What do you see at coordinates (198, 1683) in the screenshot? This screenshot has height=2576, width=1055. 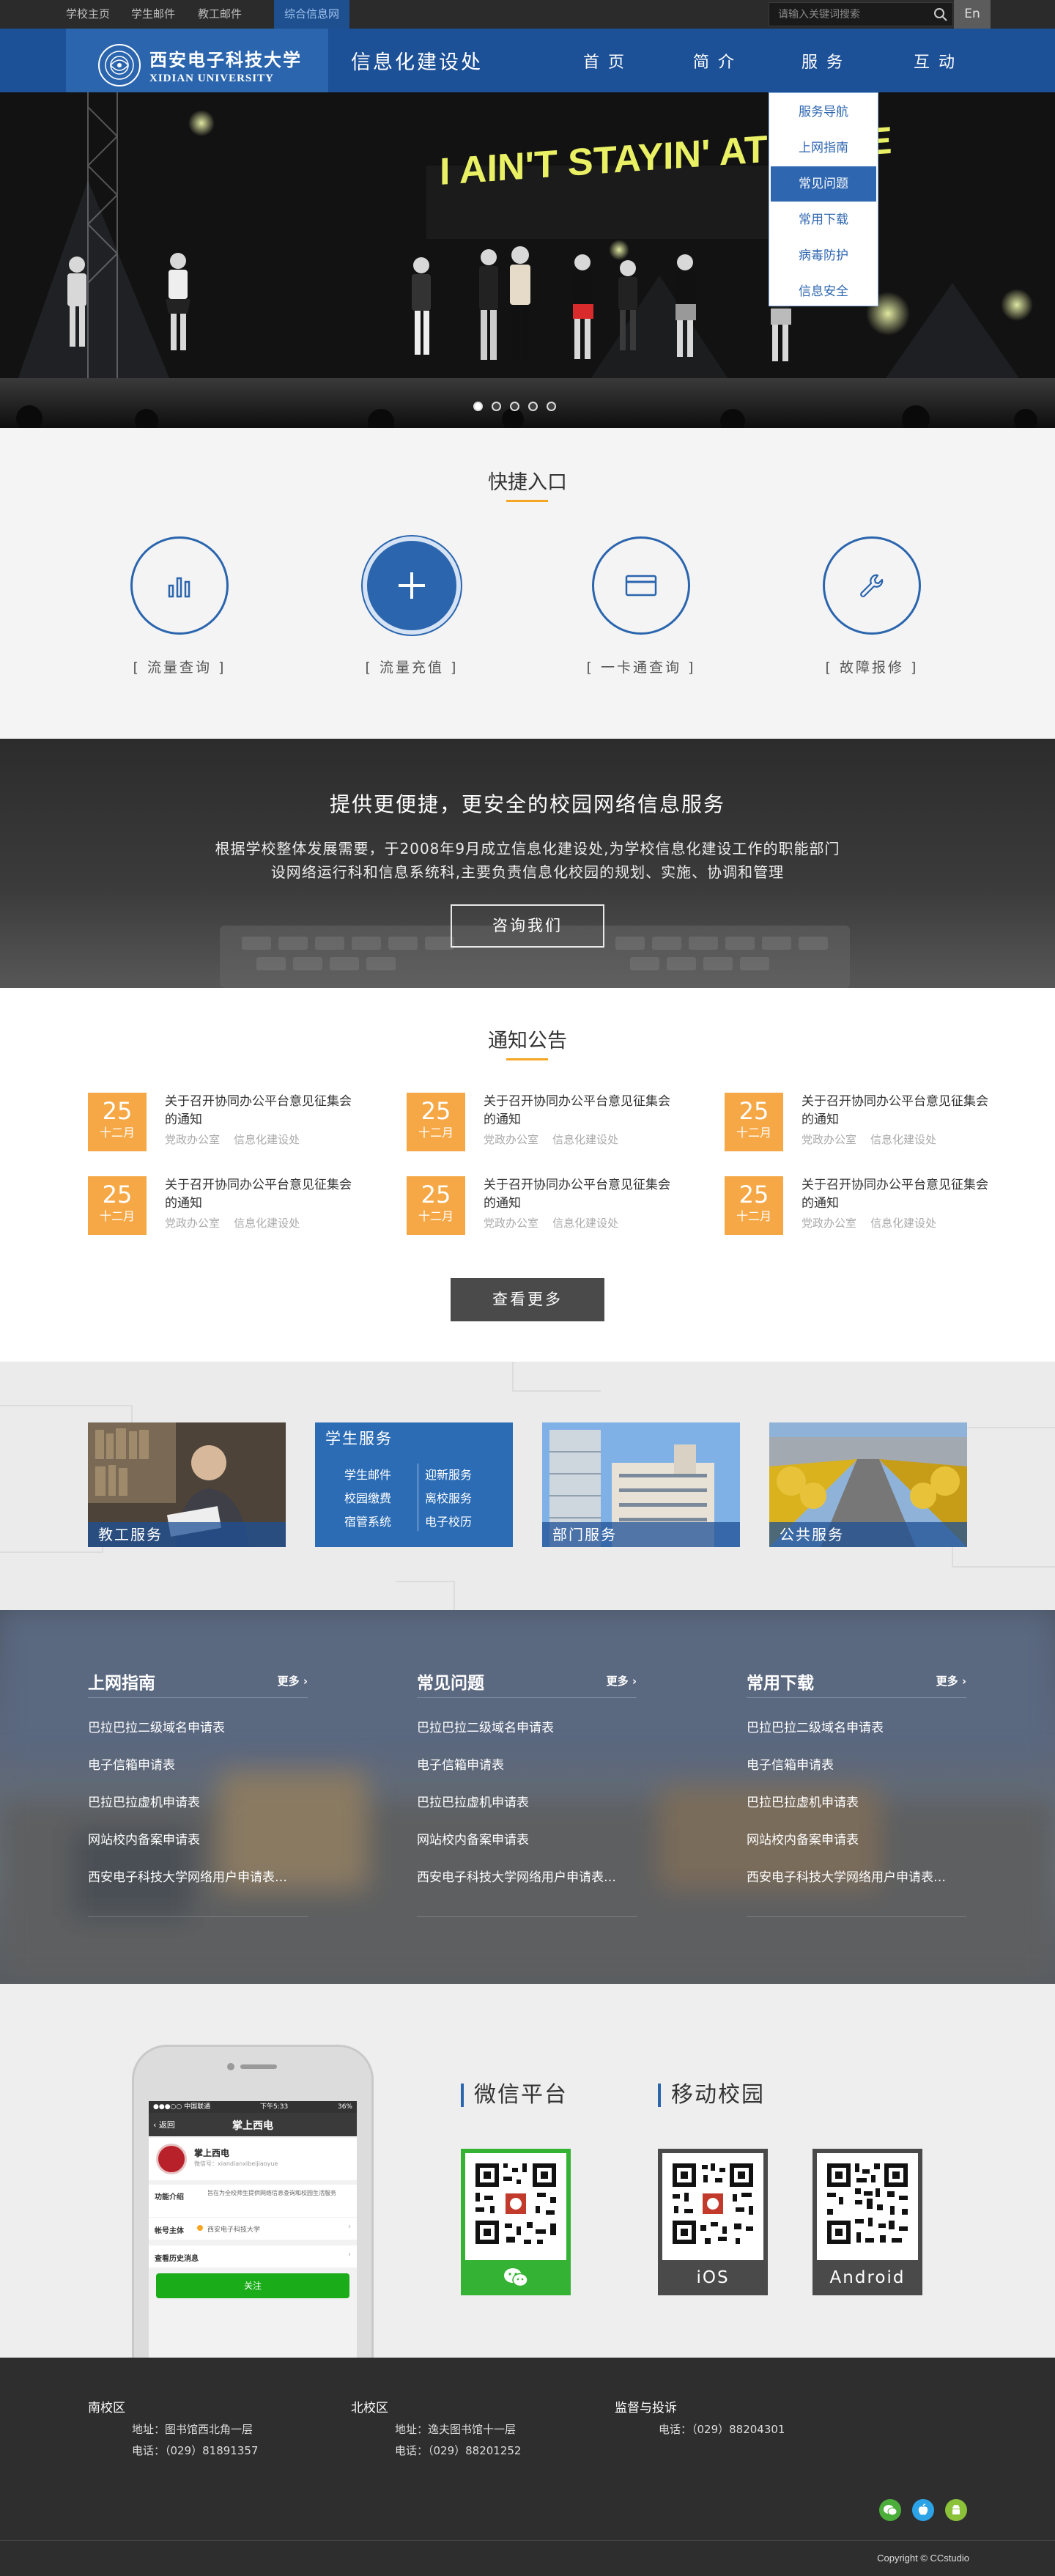 I see `guide-column-title: 上网指南 更多 ›` at bounding box center [198, 1683].